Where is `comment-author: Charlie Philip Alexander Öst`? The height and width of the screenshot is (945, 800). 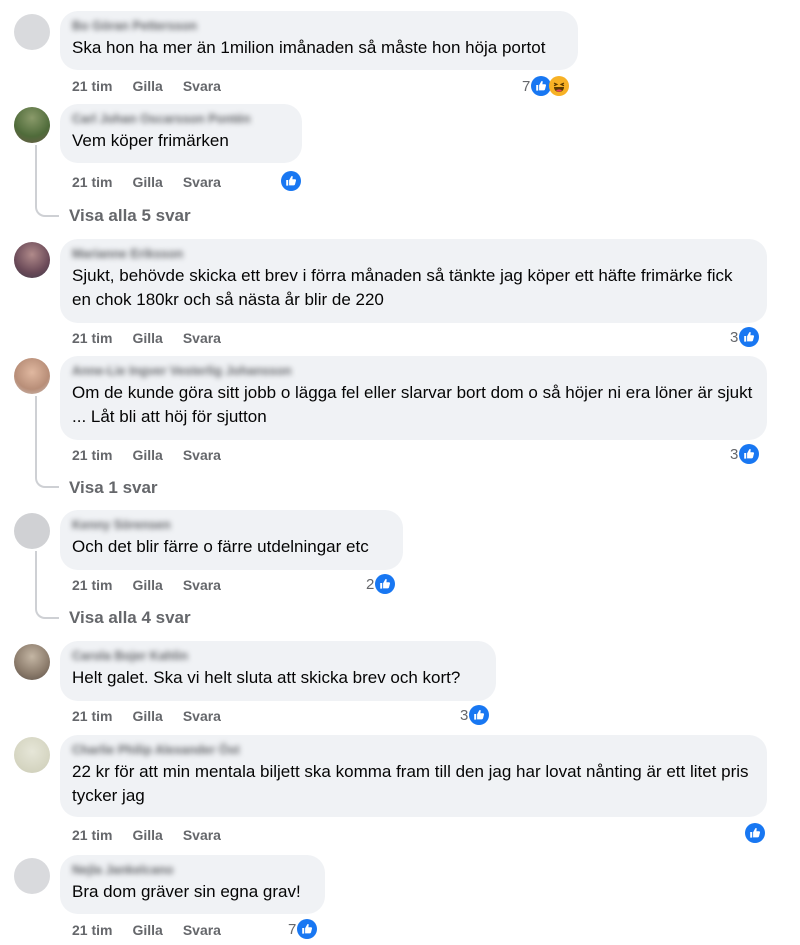 comment-author: Charlie Philip Alexander Öst is located at coordinates (413, 750).